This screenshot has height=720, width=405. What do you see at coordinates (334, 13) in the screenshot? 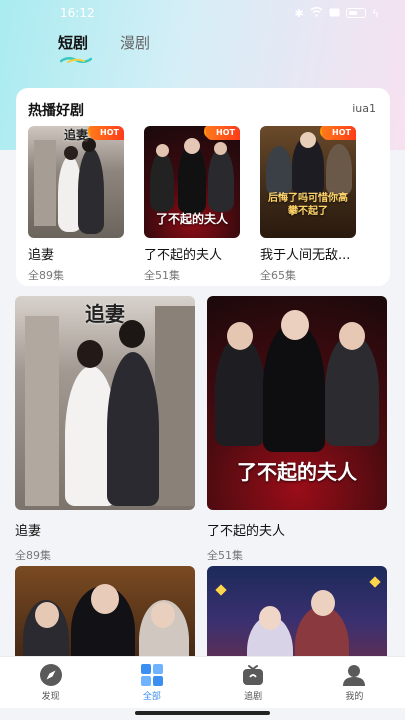
I see `screen-record-icon` at bounding box center [334, 13].